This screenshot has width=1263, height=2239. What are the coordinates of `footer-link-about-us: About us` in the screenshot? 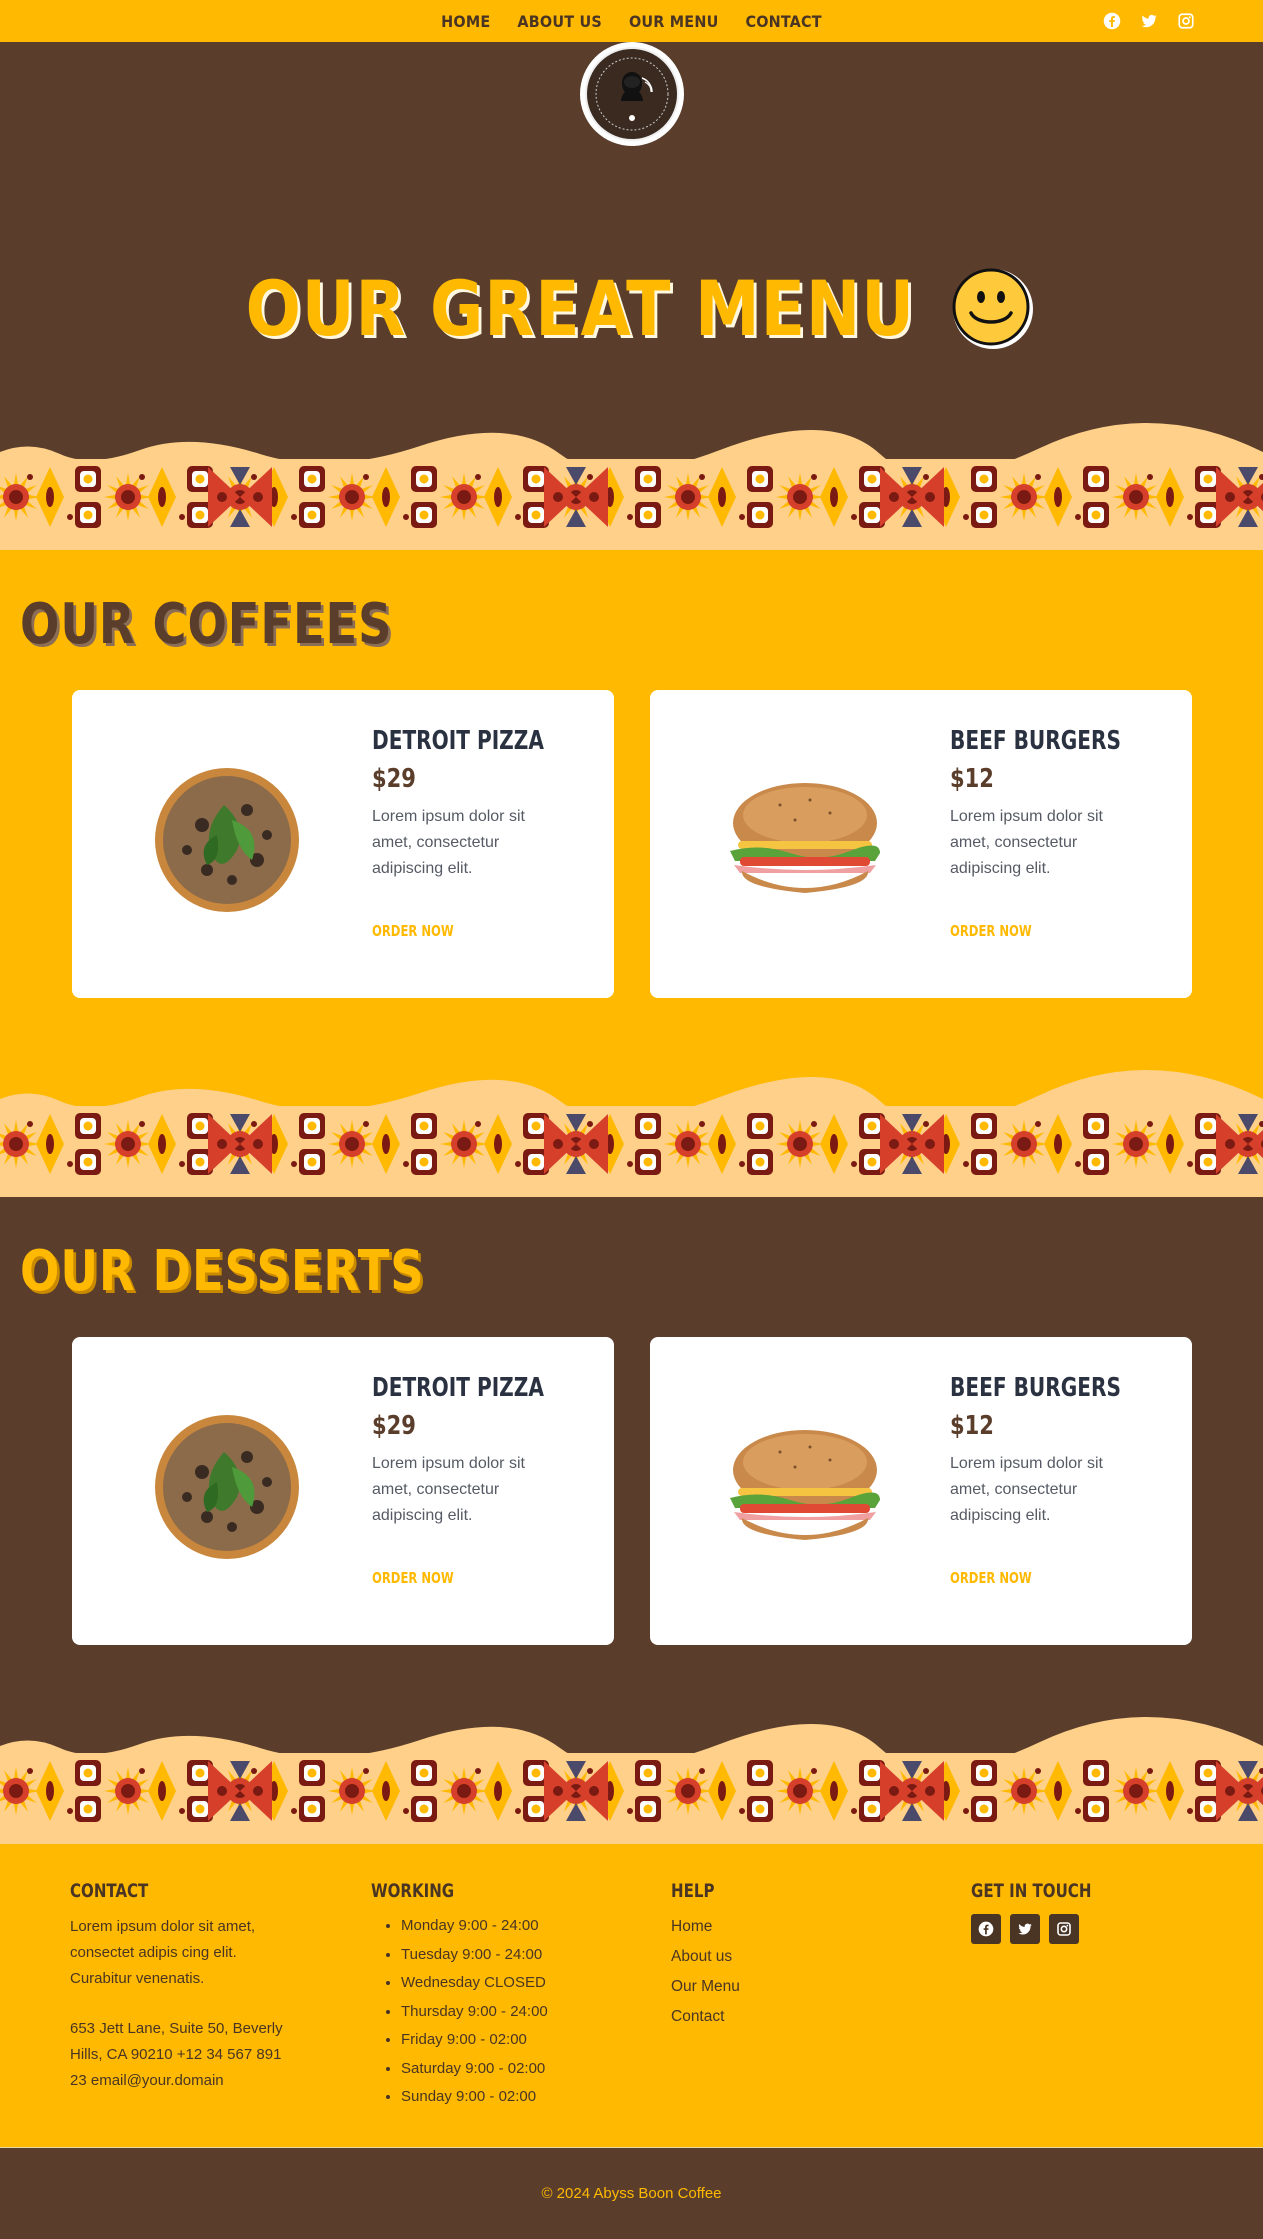 It's located at (771, 1957).